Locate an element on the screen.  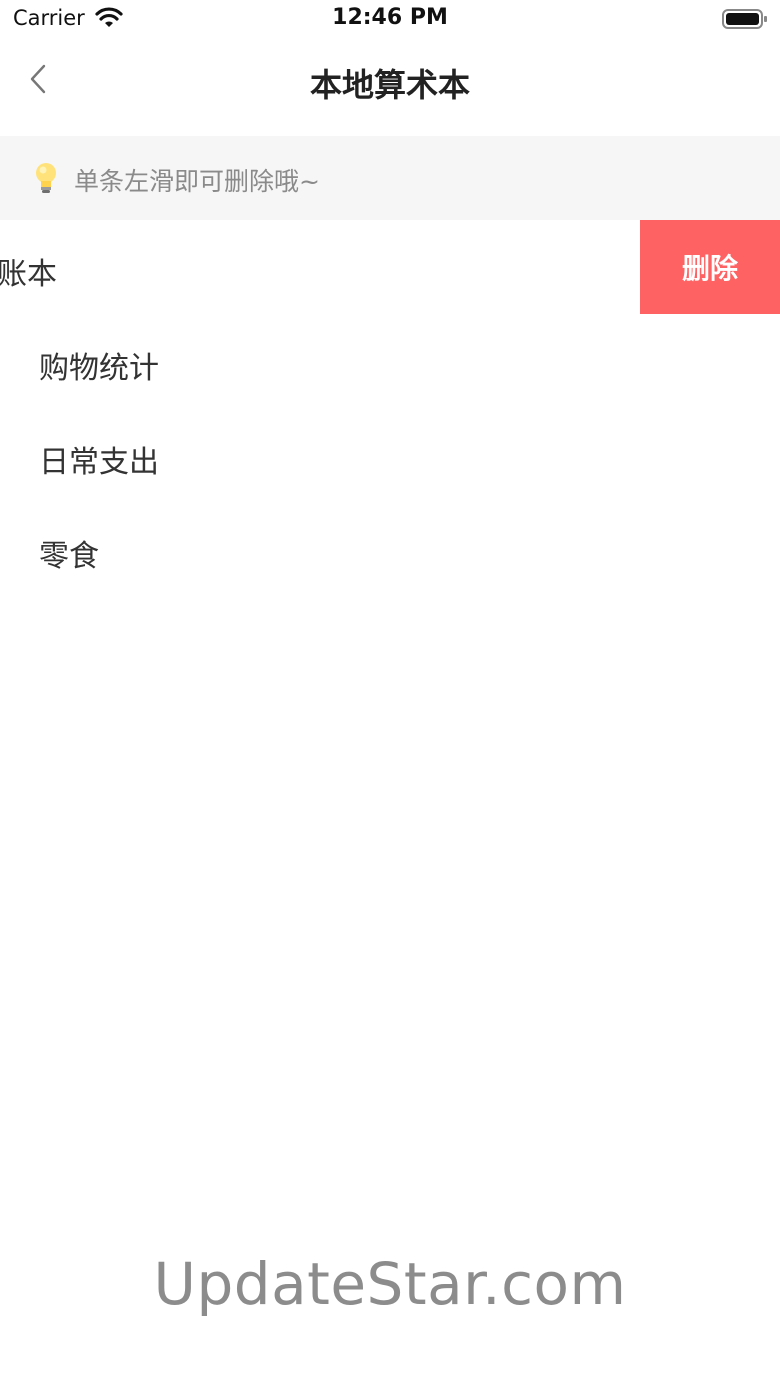
watermark: UpdateStar.com is located at coordinates (390, 1284).